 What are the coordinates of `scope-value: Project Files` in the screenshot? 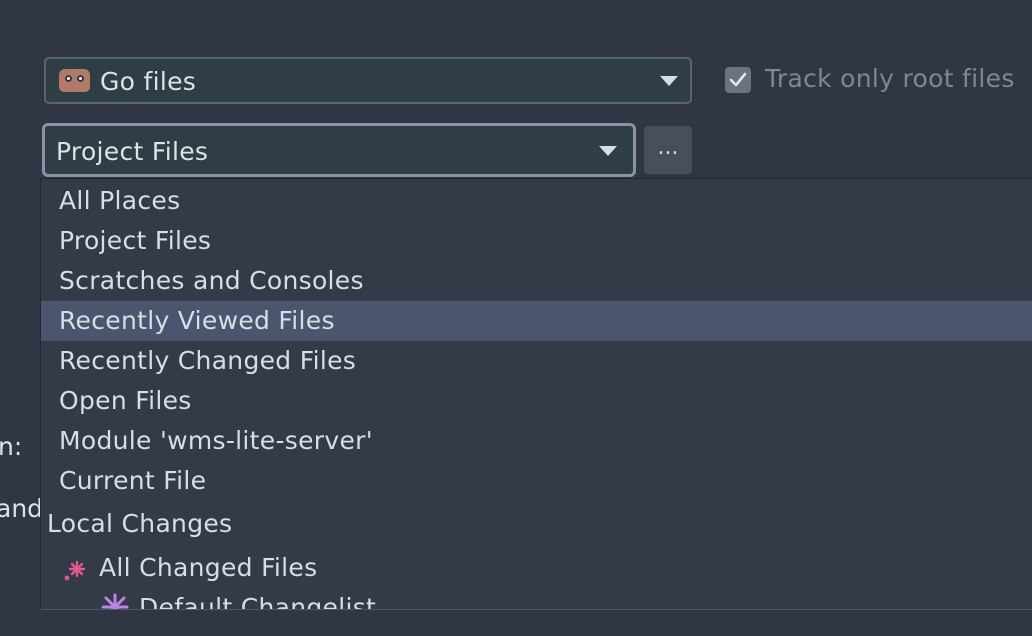 It's located at (132, 151).